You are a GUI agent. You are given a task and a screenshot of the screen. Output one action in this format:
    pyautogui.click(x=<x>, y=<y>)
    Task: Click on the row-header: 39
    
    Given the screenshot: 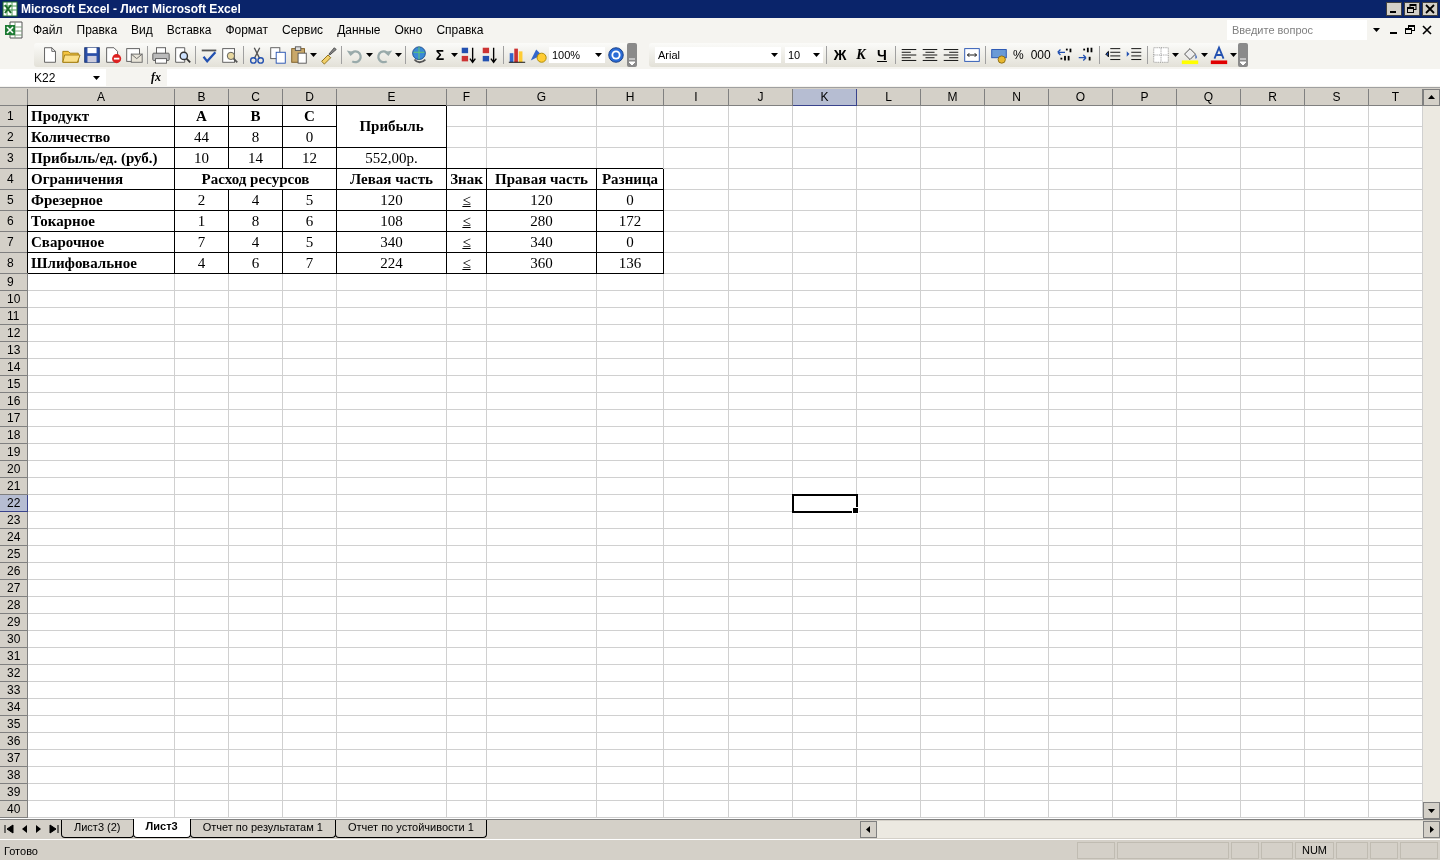 What is the action you would take?
    pyautogui.click(x=14, y=792)
    